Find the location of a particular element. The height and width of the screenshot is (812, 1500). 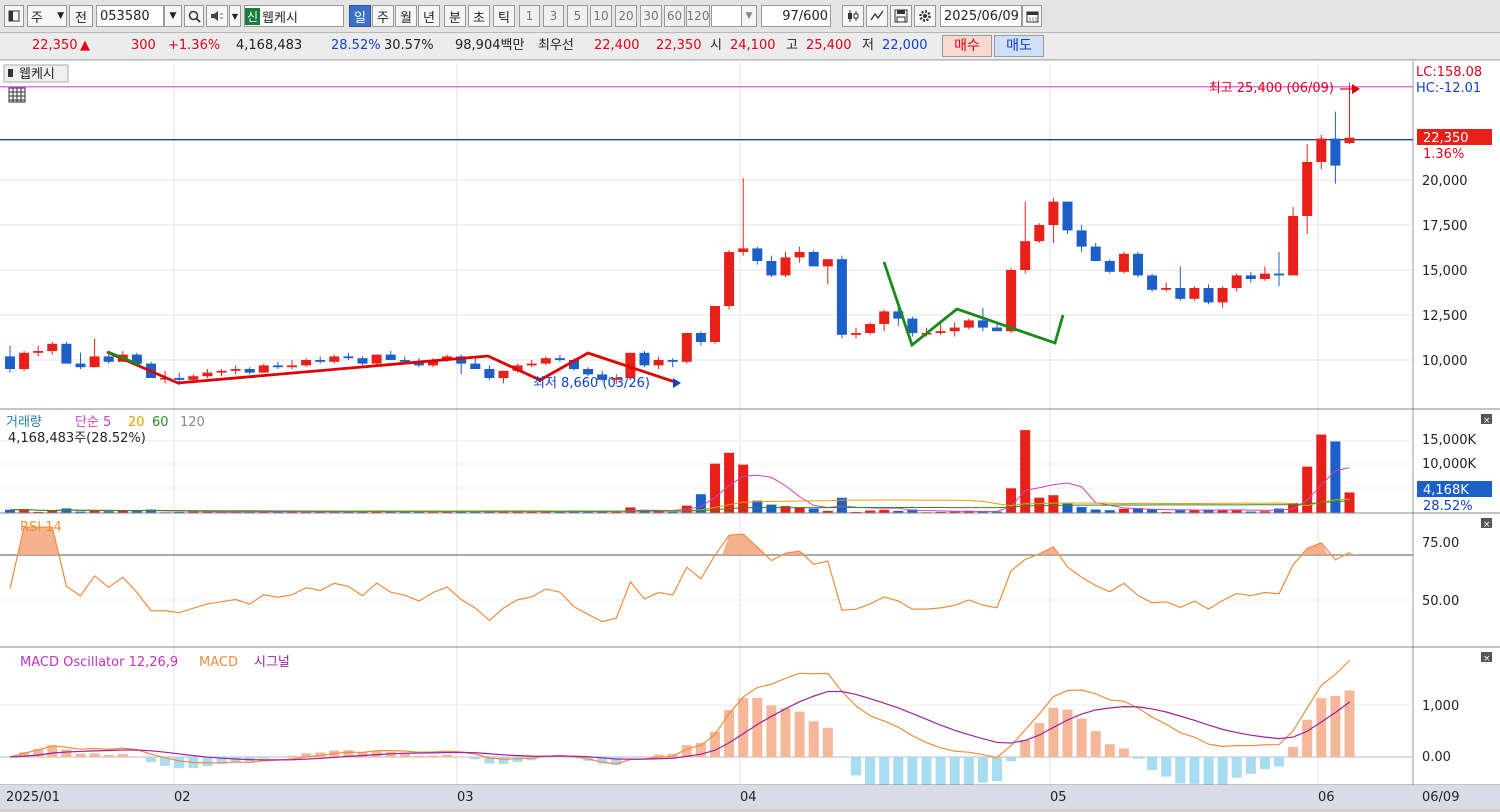

interval-button: 120 is located at coordinates (698, 16).